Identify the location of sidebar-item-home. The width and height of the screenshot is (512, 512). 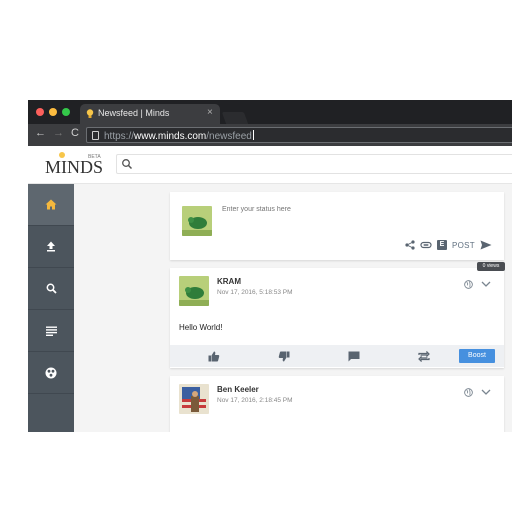
(51, 205).